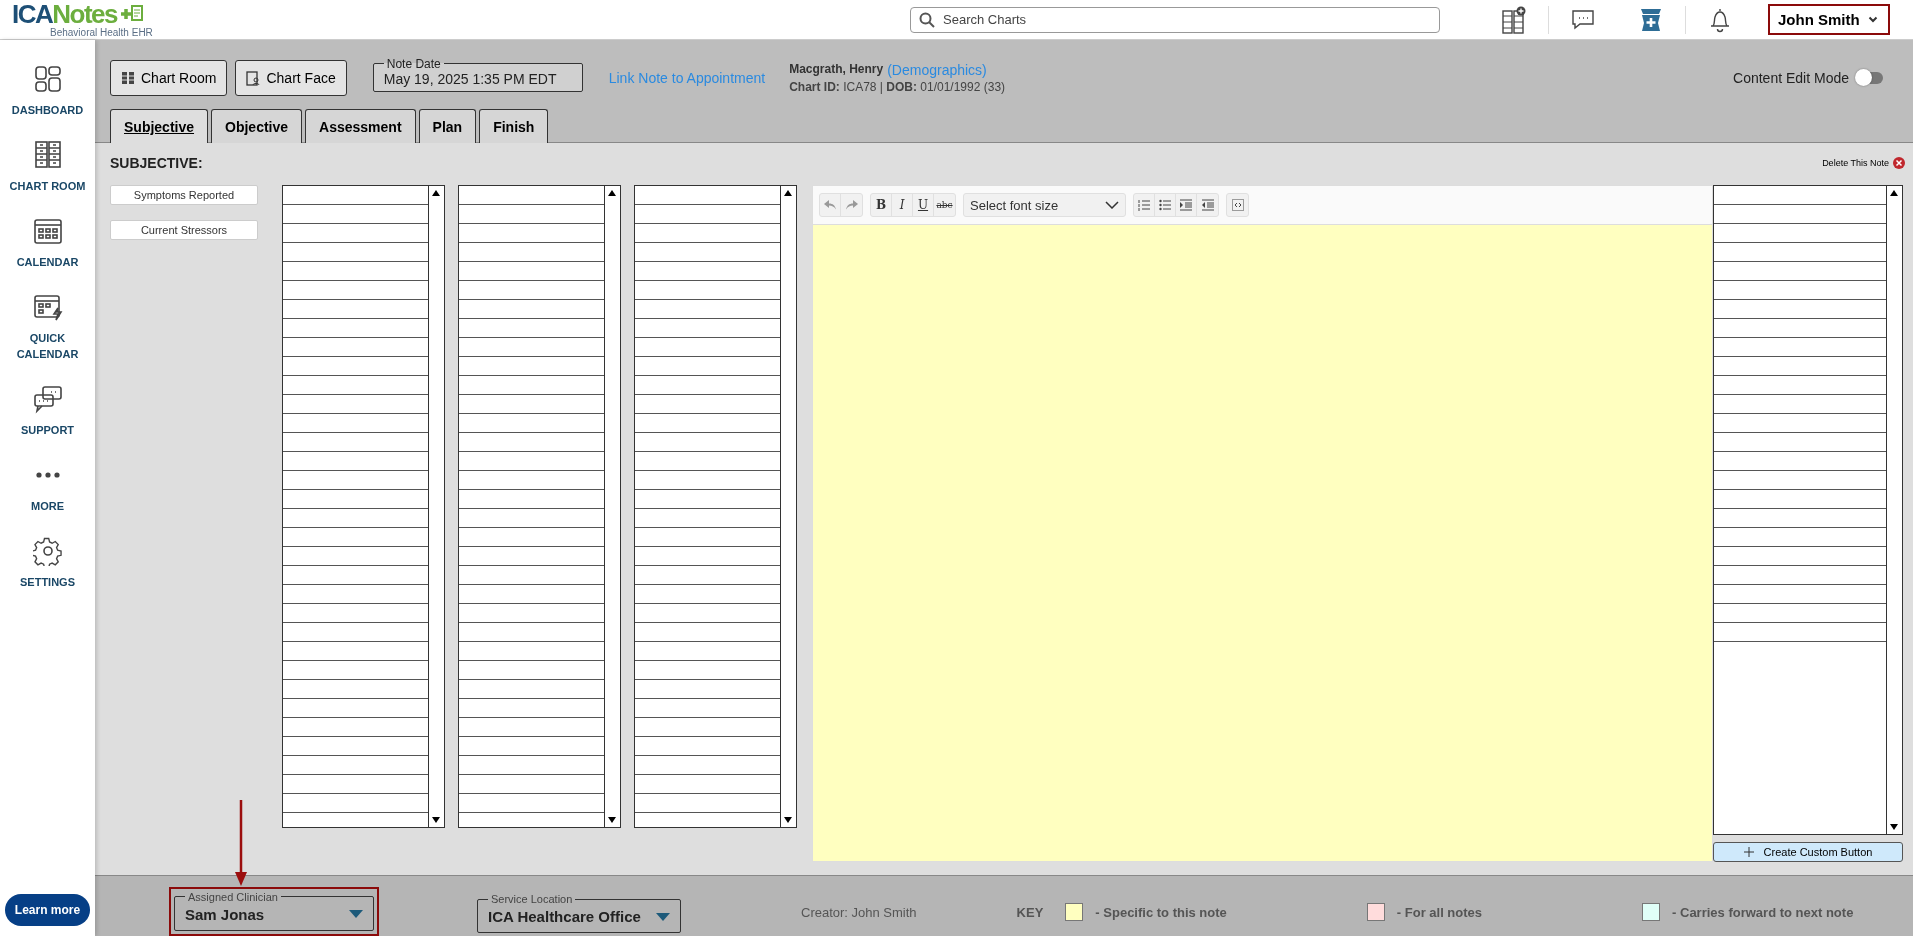 Image resolution: width=1913 pixels, height=936 pixels. I want to click on key-label: KEY, so click(1030, 912).